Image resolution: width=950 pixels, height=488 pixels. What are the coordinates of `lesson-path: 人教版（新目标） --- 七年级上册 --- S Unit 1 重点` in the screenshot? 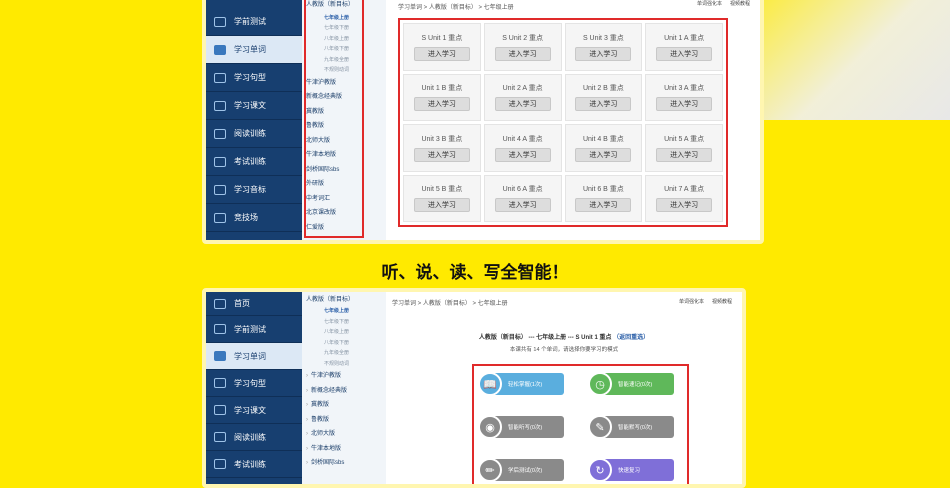 It's located at (545, 338).